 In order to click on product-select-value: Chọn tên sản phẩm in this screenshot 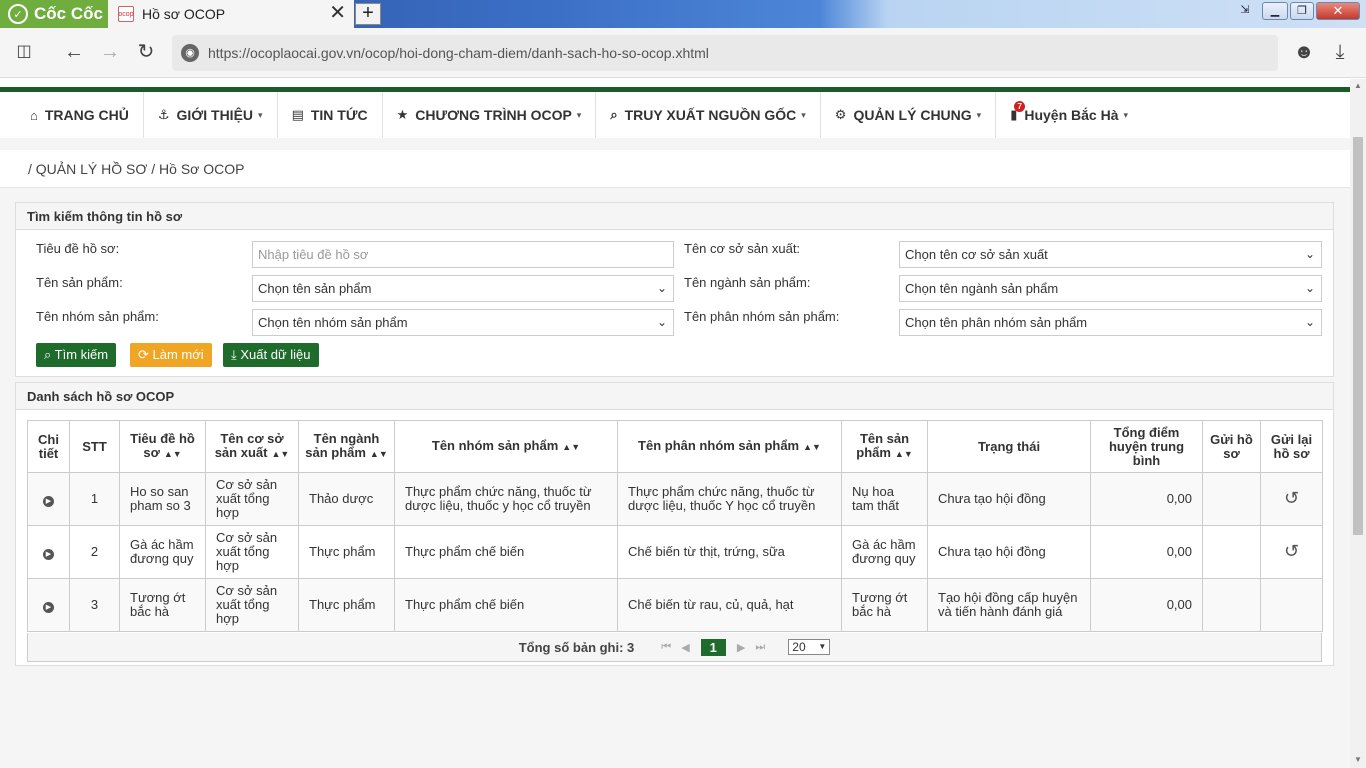, I will do `click(315, 288)`.